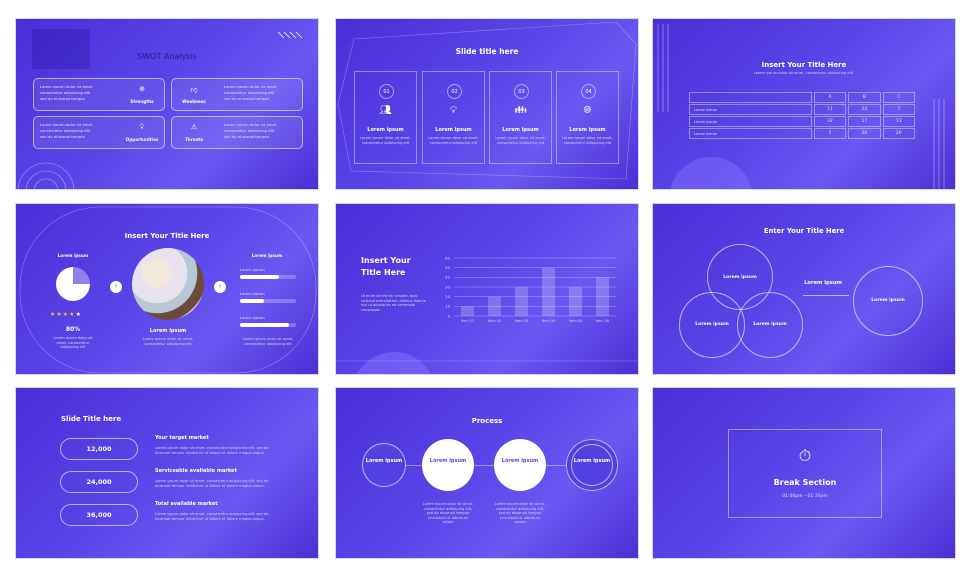 The width and height of the screenshot is (970, 576). What do you see at coordinates (196, 471) in the screenshot?
I see `market-heading: Serviceable available market` at bounding box center [196, 471].